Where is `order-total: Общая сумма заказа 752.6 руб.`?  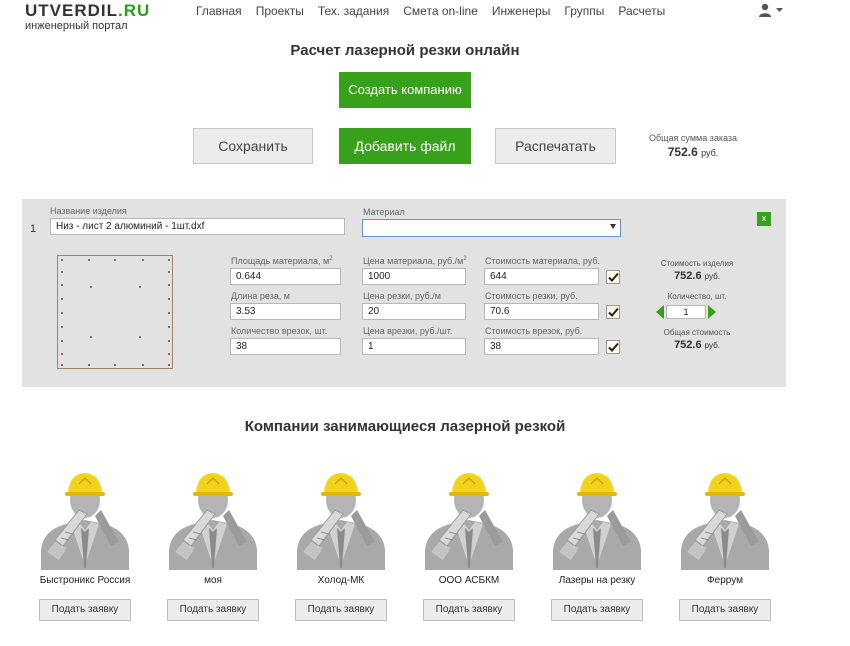
order-total: Общая сумма заказа 752.6 руб. is located at coordinates (693, 146).